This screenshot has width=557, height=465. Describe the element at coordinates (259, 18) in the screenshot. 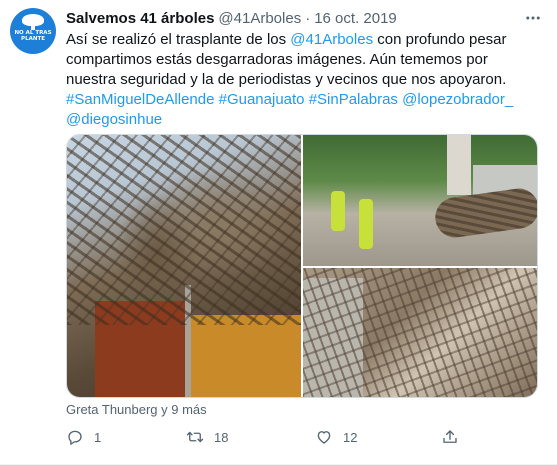

I see `user-handle: @41Arboles` at that location.